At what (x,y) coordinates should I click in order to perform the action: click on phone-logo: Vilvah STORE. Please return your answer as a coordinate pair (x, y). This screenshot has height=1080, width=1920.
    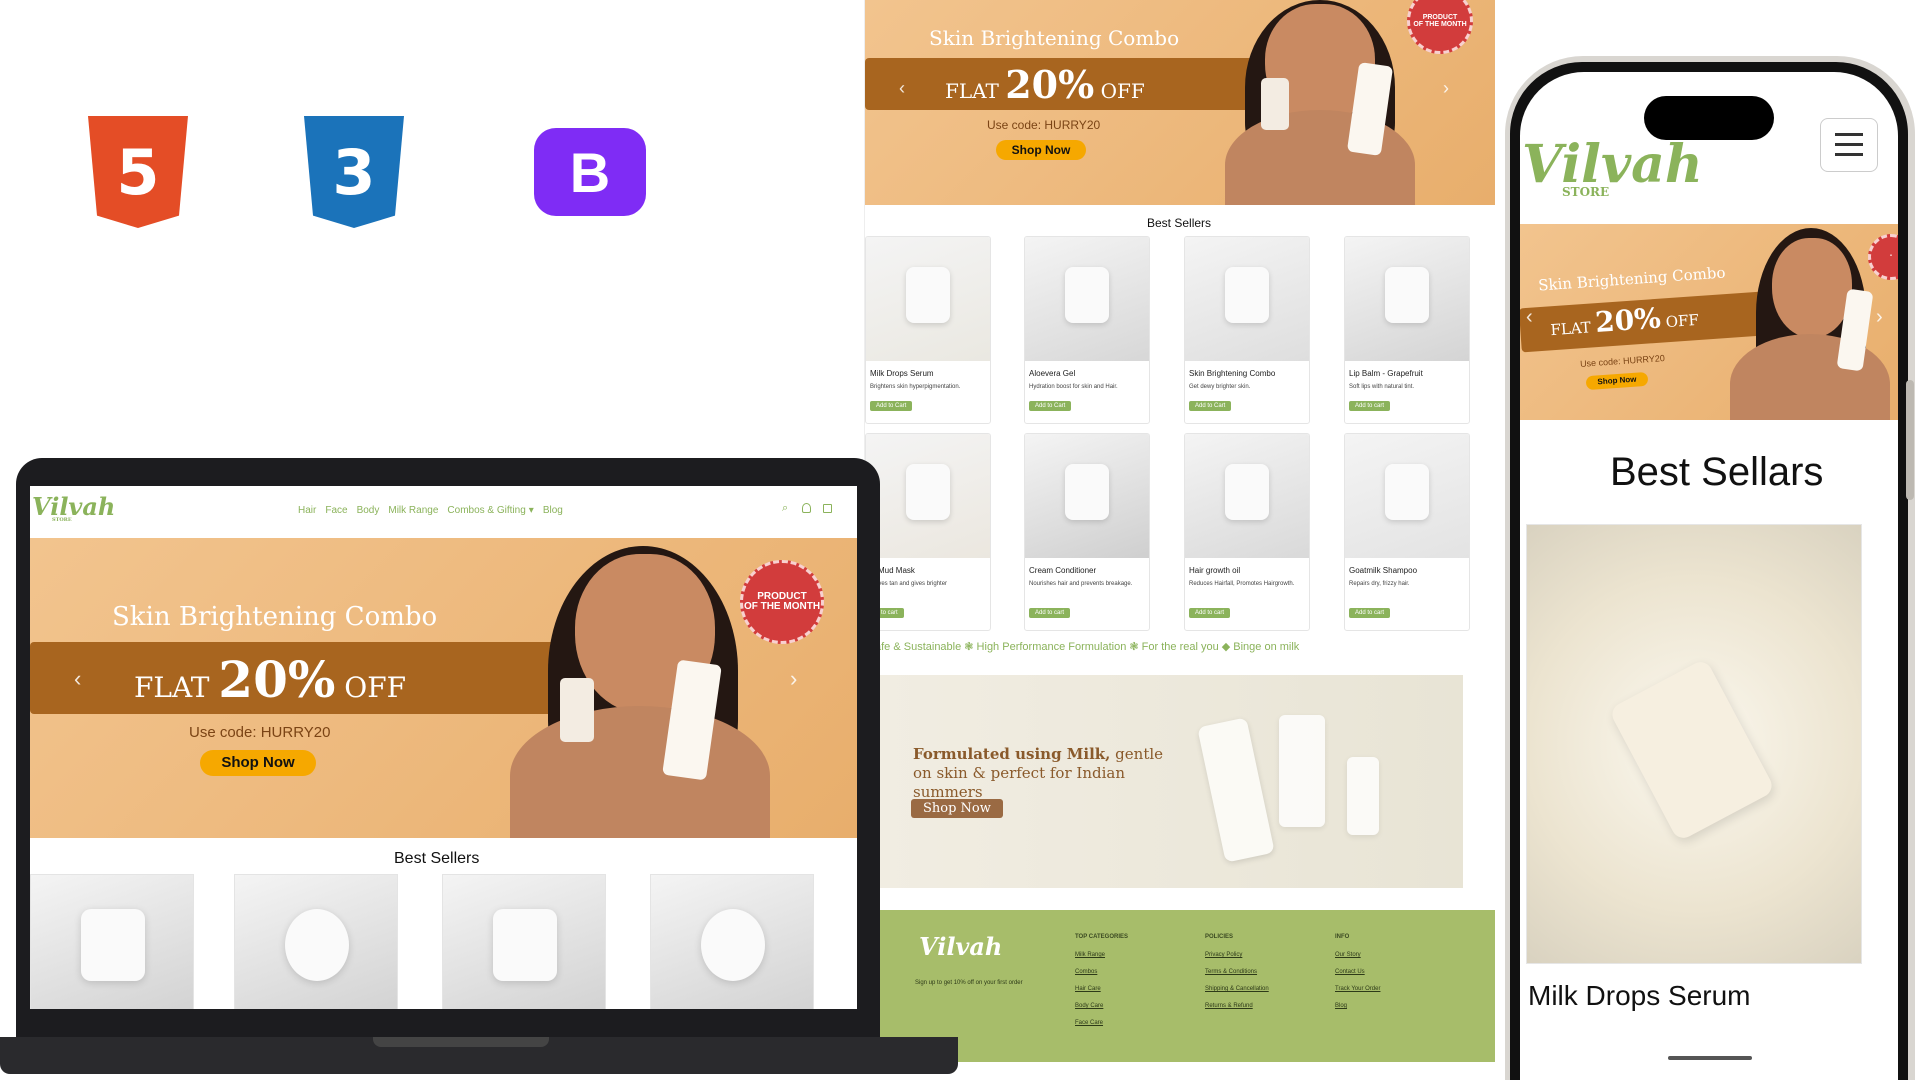
    Looking at the image, I should click on (1612, 166).